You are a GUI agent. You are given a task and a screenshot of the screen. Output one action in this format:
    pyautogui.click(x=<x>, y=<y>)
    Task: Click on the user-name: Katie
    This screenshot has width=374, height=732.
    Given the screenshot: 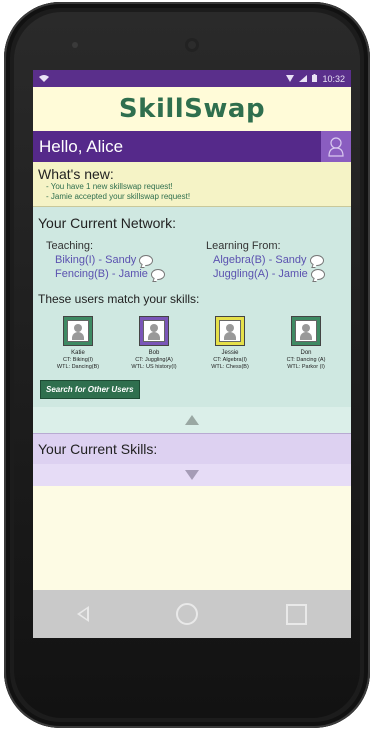 What is the action you would take?
    pyautogui.click(x=78, y=353)
    